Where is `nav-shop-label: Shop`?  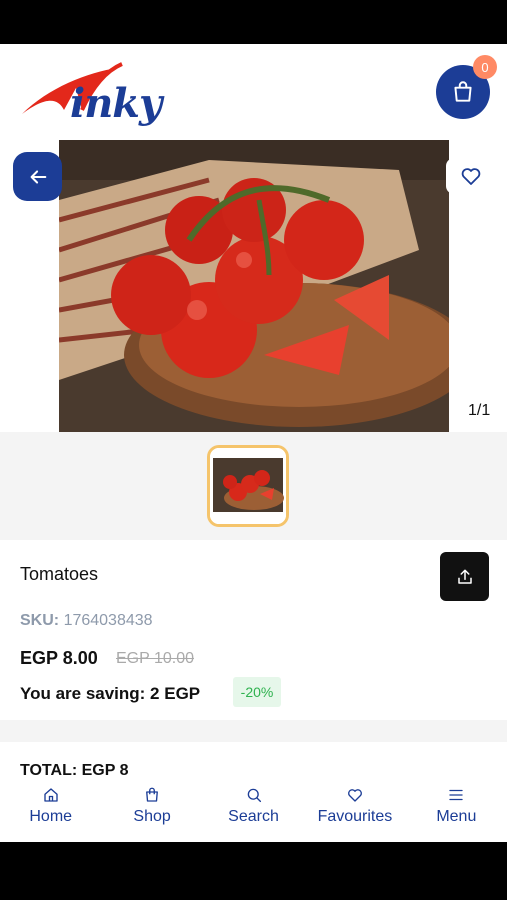
nav-shop-label: Shop is located at coordinates (152, 816).